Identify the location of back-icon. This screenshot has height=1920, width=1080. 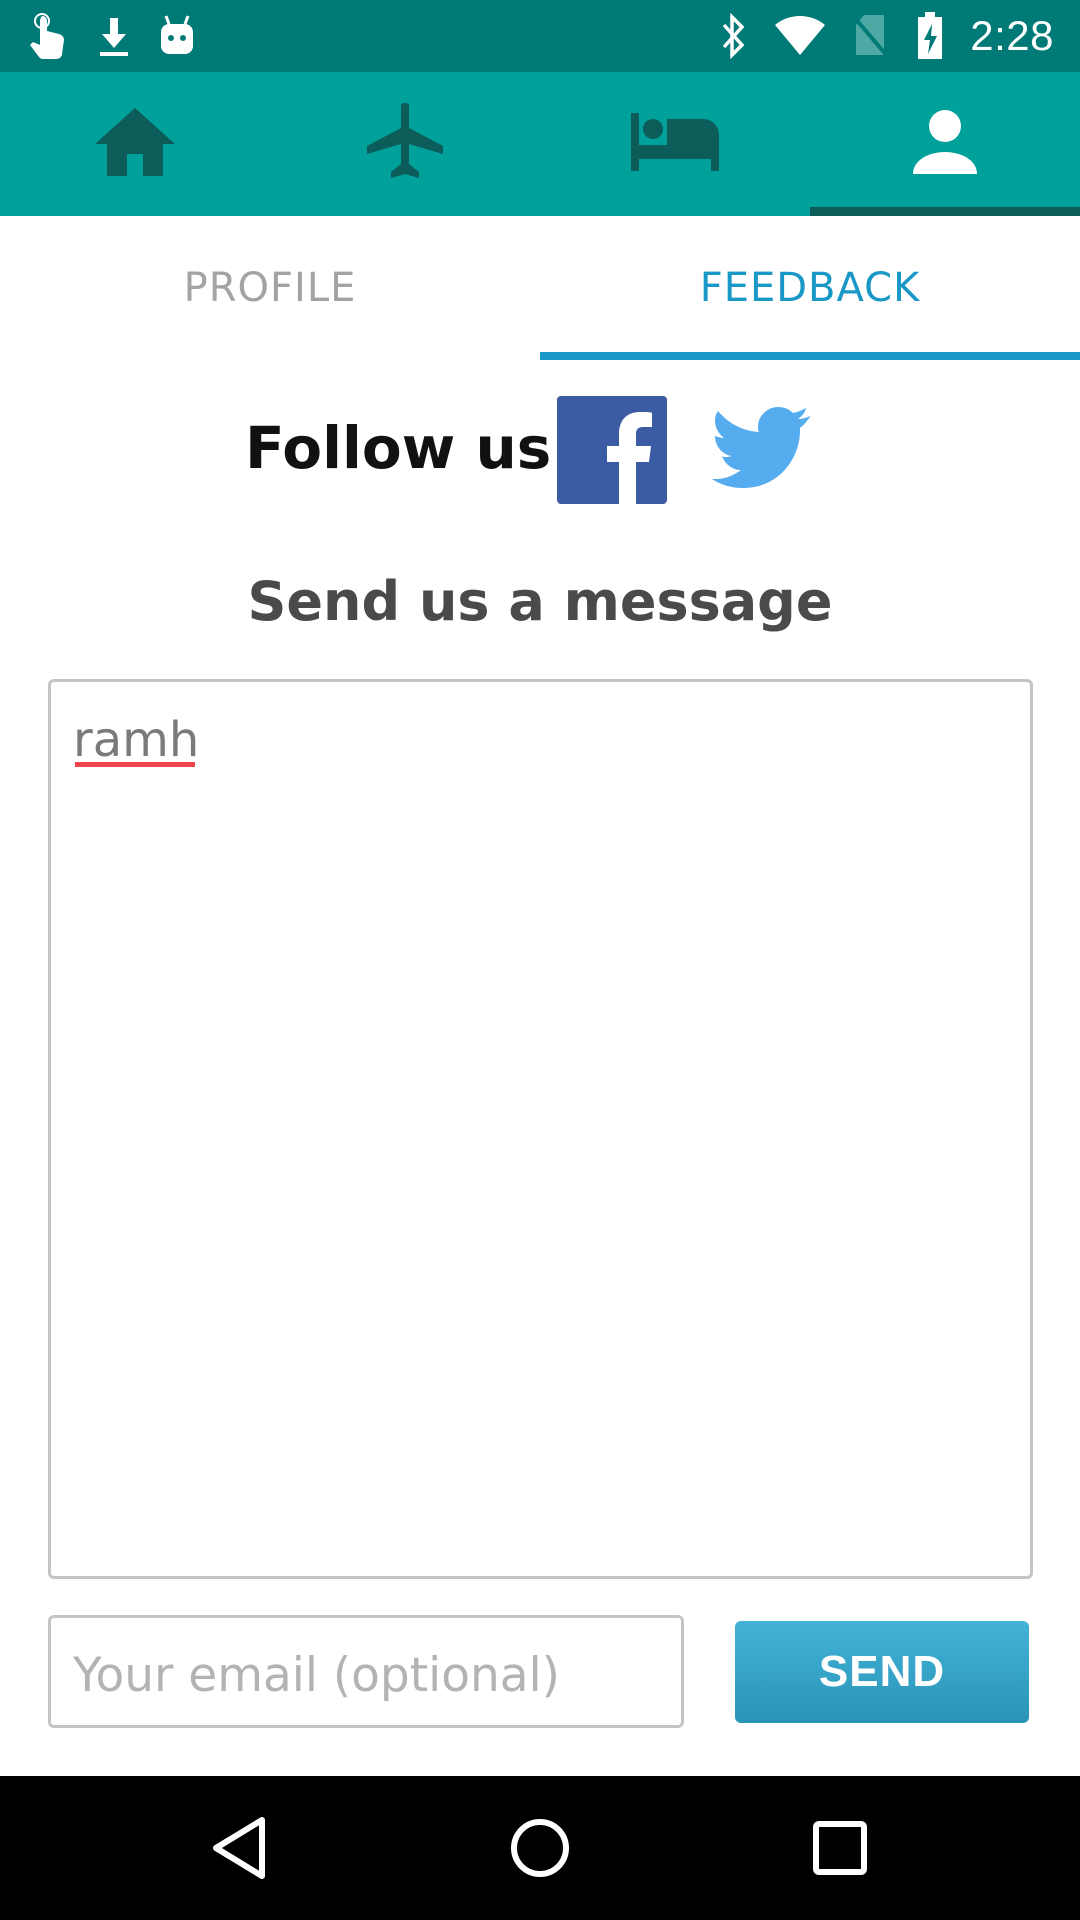
(240, 1848).